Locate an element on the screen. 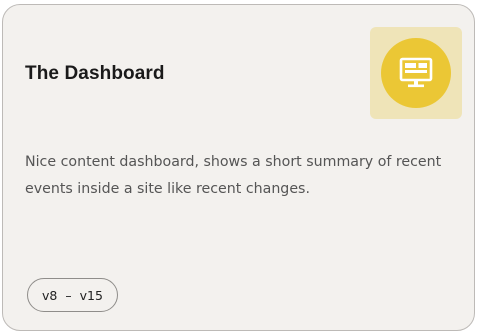  version-to: v15 is located at coordinates (91, 295).